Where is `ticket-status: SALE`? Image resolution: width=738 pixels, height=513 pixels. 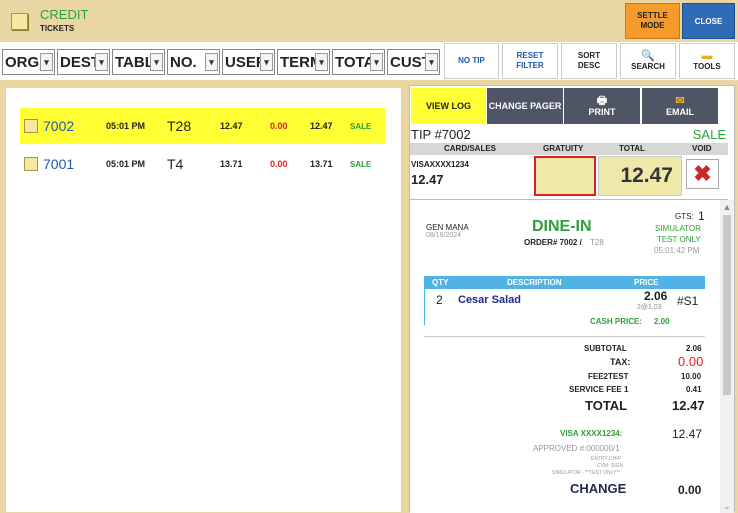
ticket-status: SALE is located at coordinates (361, 164).